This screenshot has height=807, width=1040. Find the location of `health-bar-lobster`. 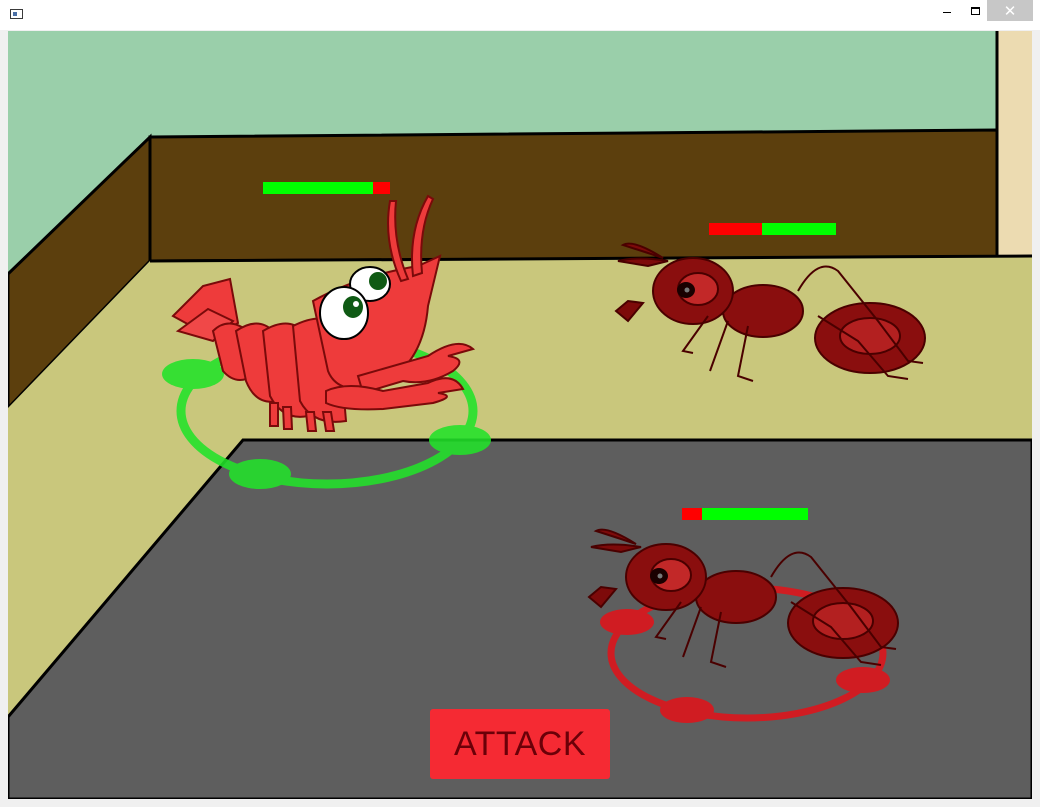

health-bar-lobster is located at coordinates (326, 188).